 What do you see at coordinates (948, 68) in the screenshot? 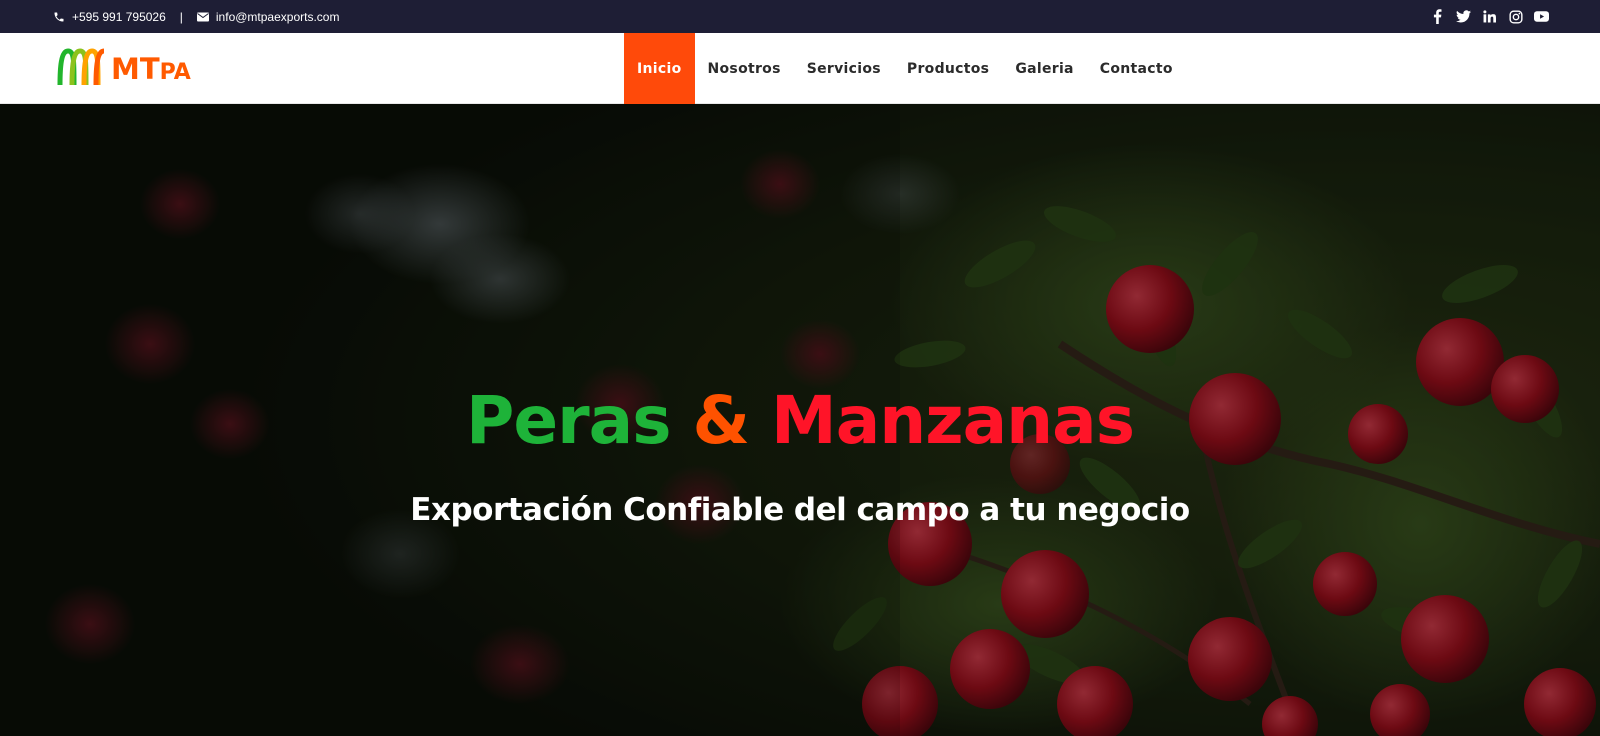
I see `nav-productos: Productos` at bounding box center [948, 68].